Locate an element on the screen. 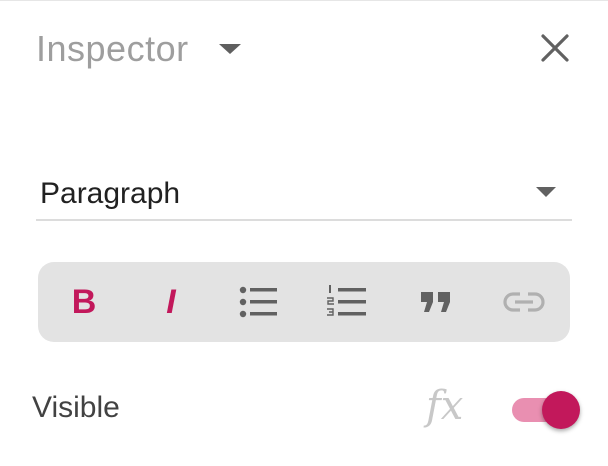  bold-button: B is located at coordinates (84, 302).